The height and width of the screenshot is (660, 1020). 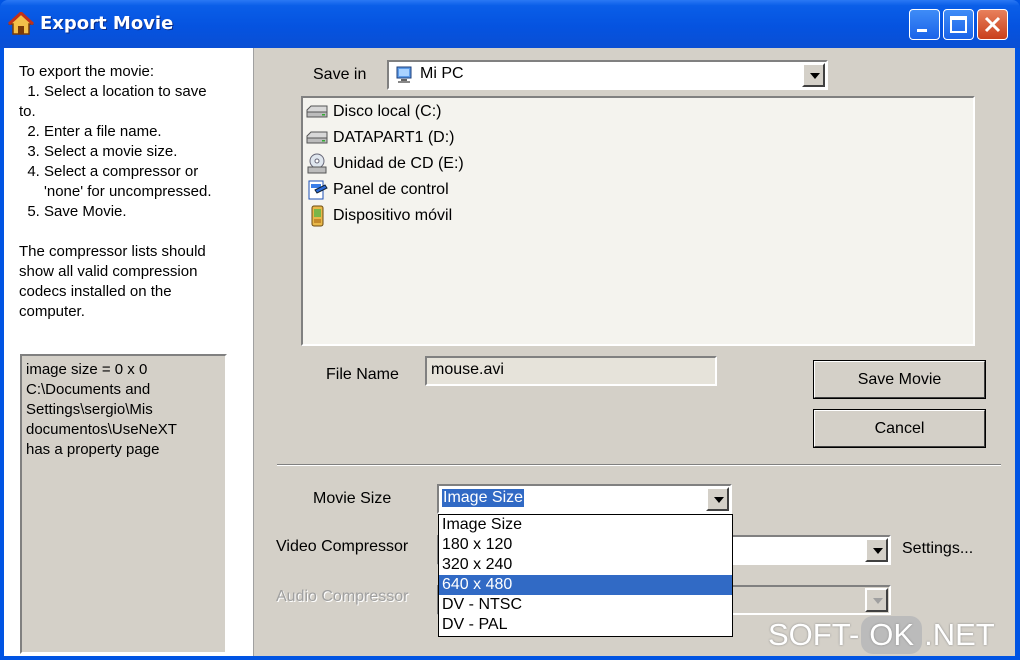 I want to click on title-bar: Export Movie, so click(x=510, y=24).